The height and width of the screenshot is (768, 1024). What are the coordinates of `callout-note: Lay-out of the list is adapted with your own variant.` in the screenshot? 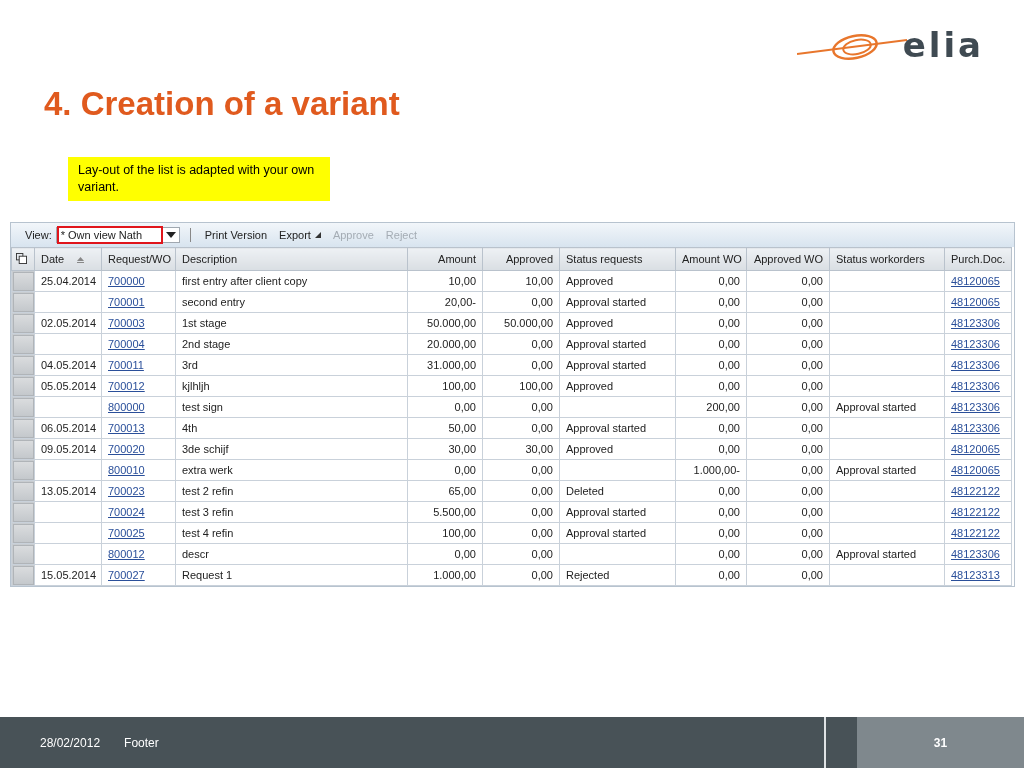 It's located at (199, 179).